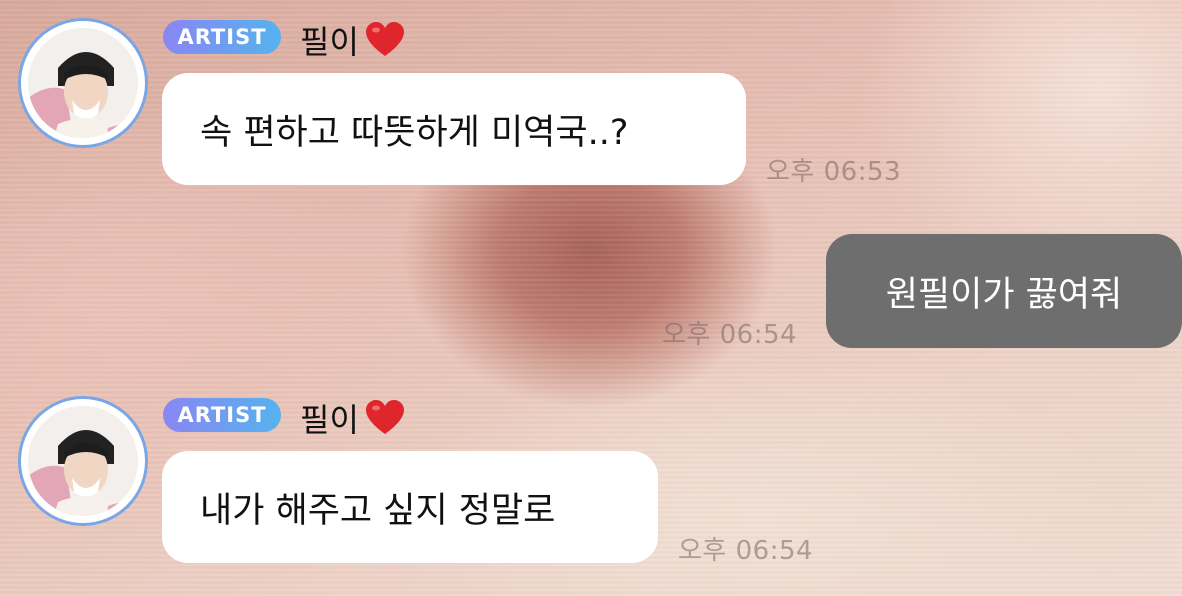 The image size is (1182, 596). I want to click on message-text: 원필이가 끓여줘, so click(1004, 294).